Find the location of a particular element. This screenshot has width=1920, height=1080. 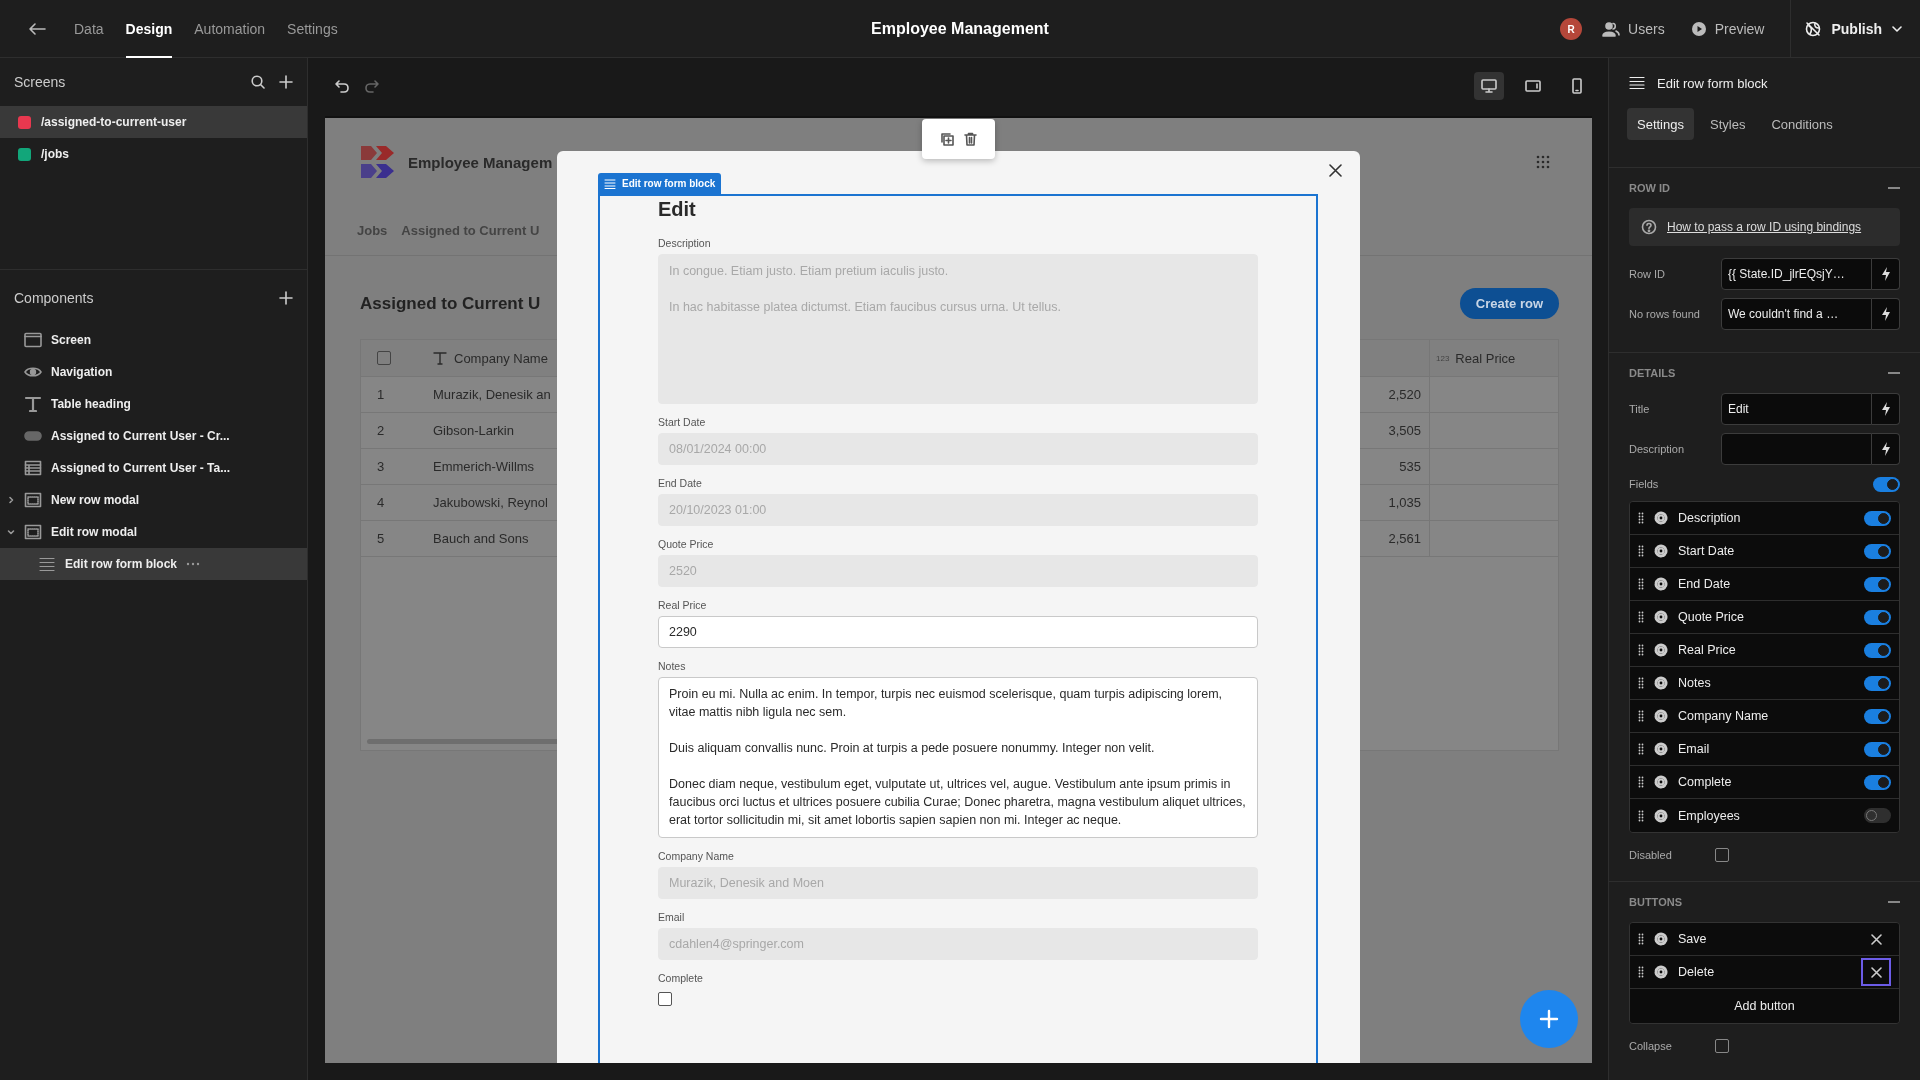

field-list-item: Email is located at coordinates (1764, 749).